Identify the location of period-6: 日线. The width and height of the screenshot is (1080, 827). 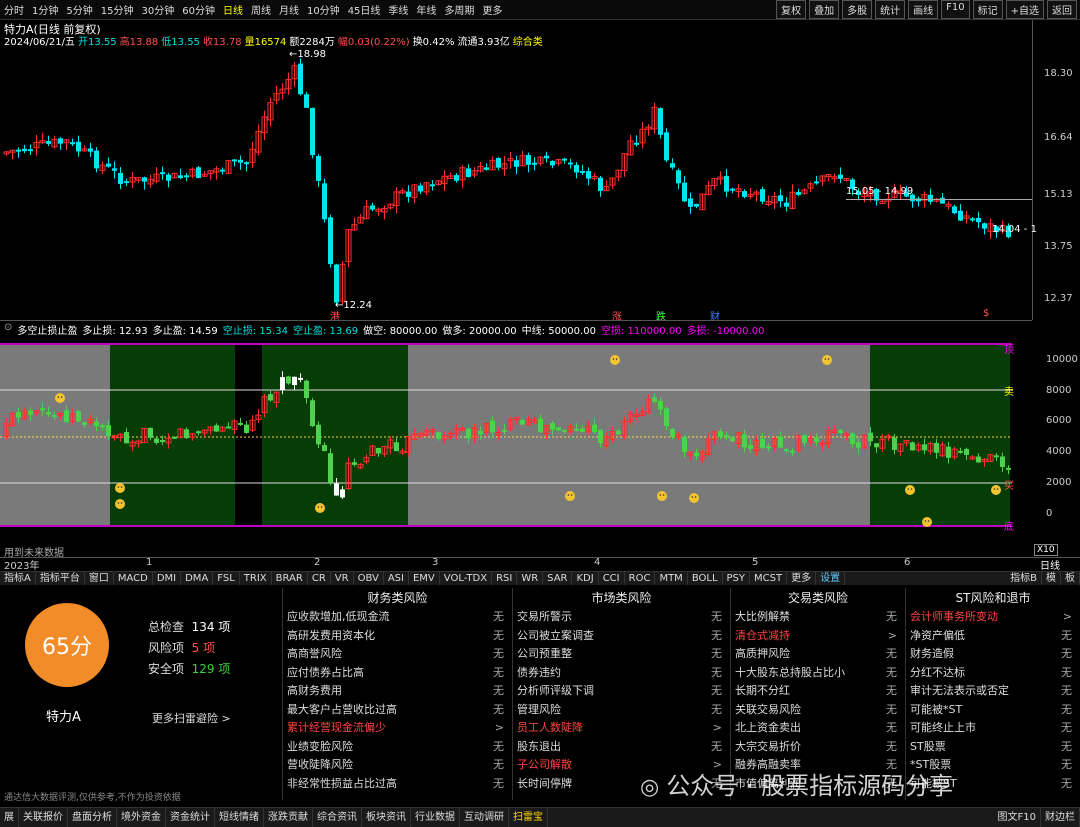
(233, 9).